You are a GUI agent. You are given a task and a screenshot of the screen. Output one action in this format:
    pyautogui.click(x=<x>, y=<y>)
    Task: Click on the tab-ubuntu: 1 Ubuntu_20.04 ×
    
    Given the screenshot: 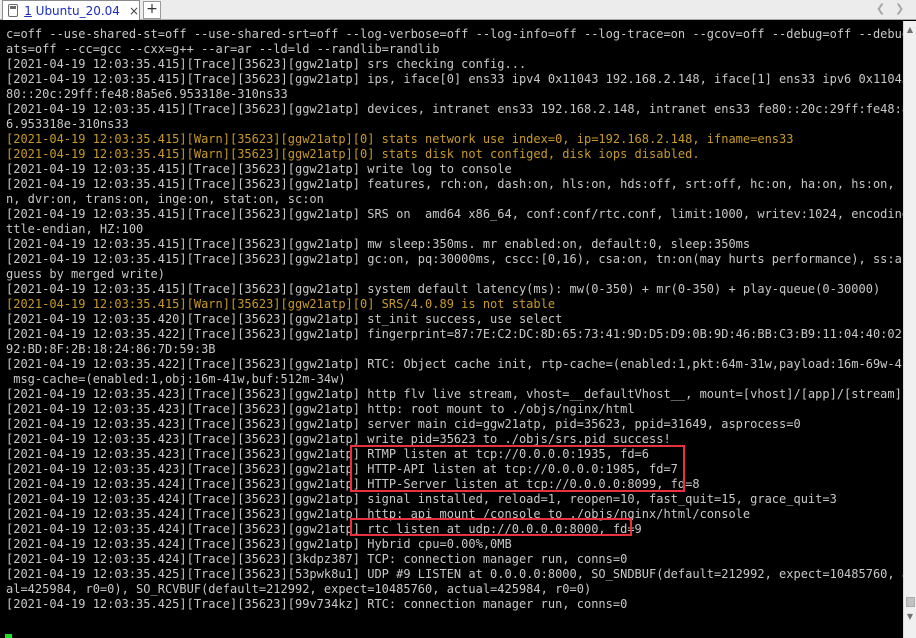 What is the action you would take?
    pyautogui.click(x=71, y=10)
    